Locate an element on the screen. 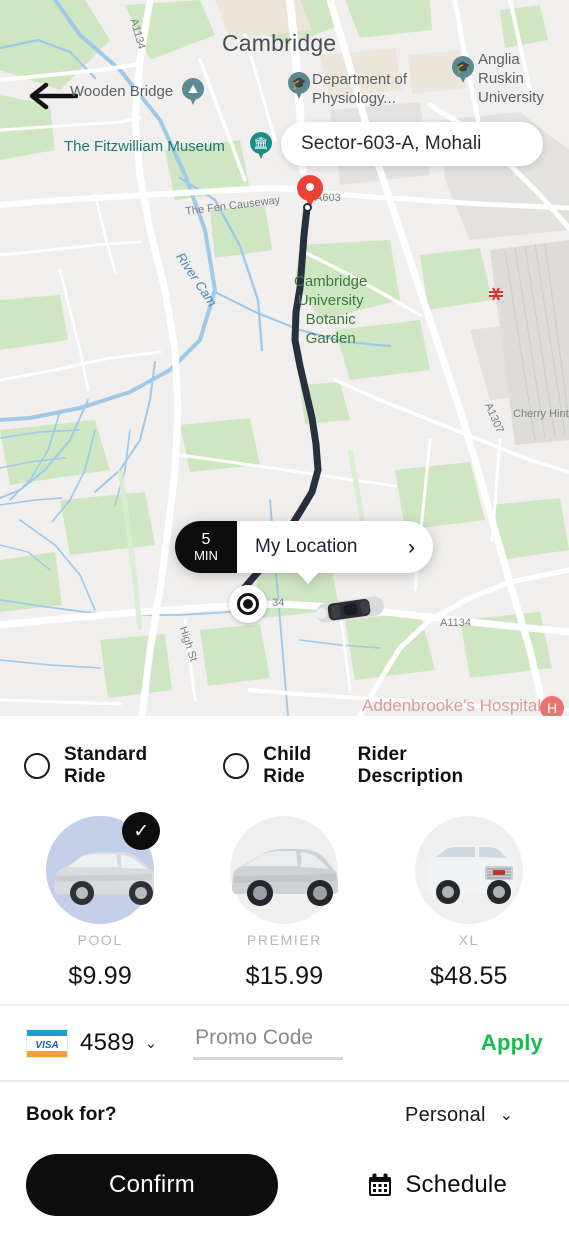 The height and width of the screenshot is (1234, 569). museum-pin-icon: 🏛 is located at coordinates (261, 146).